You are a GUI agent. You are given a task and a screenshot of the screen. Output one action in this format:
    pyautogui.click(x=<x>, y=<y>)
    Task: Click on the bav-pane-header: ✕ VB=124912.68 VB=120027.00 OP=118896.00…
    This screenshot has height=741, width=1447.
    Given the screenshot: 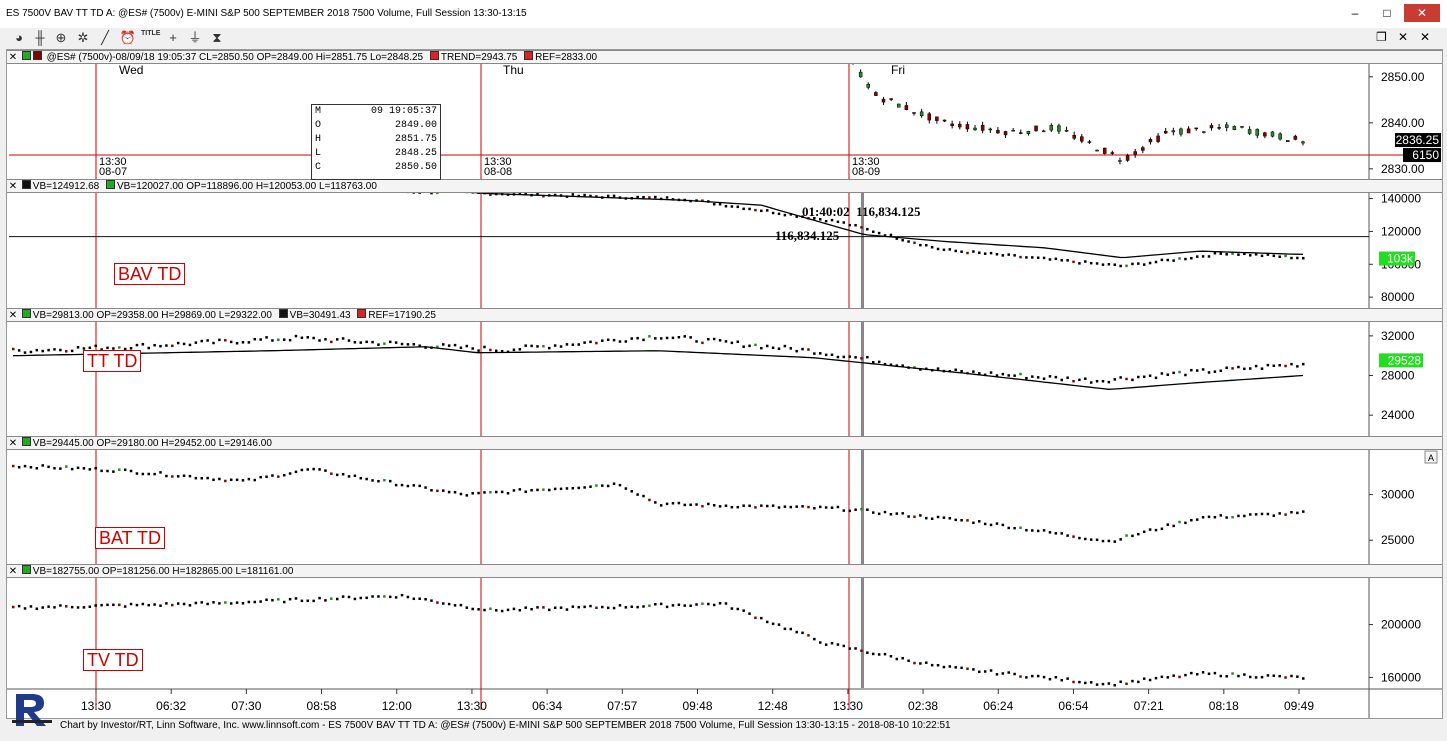 What is the action you would take?
    pyautogui.click(x=724, y=186)
    